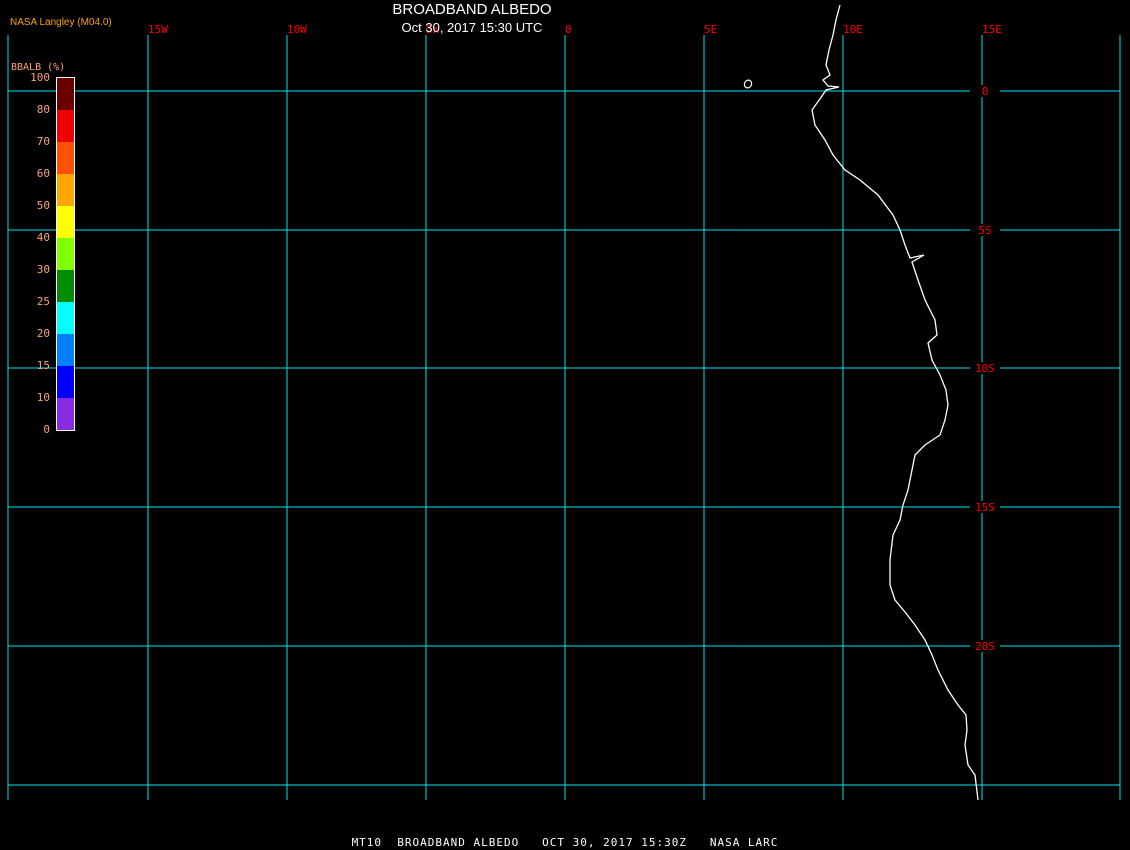 The width and height of the screenshot is (1130, 850). What do you see at coordinates (748, 84) in the screenshot?
I see `island` at bounding box center [748, 84].